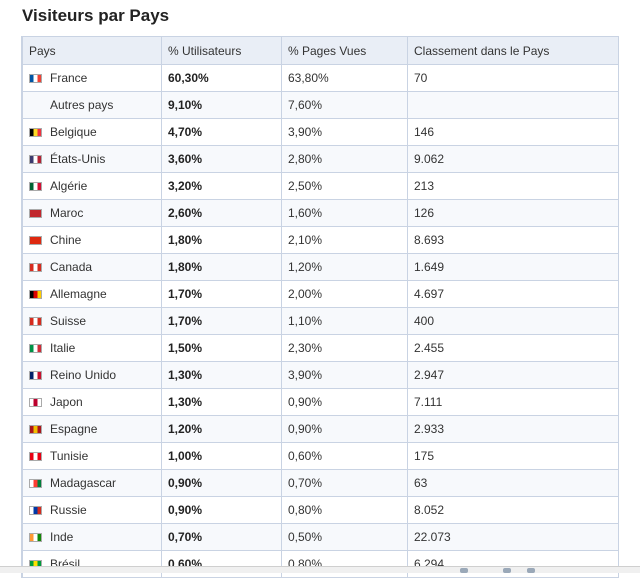  Describe the element at coordinates (344, 132) in the screenshot. I see `pageviews-percent-cell: 3,90%` at that location.